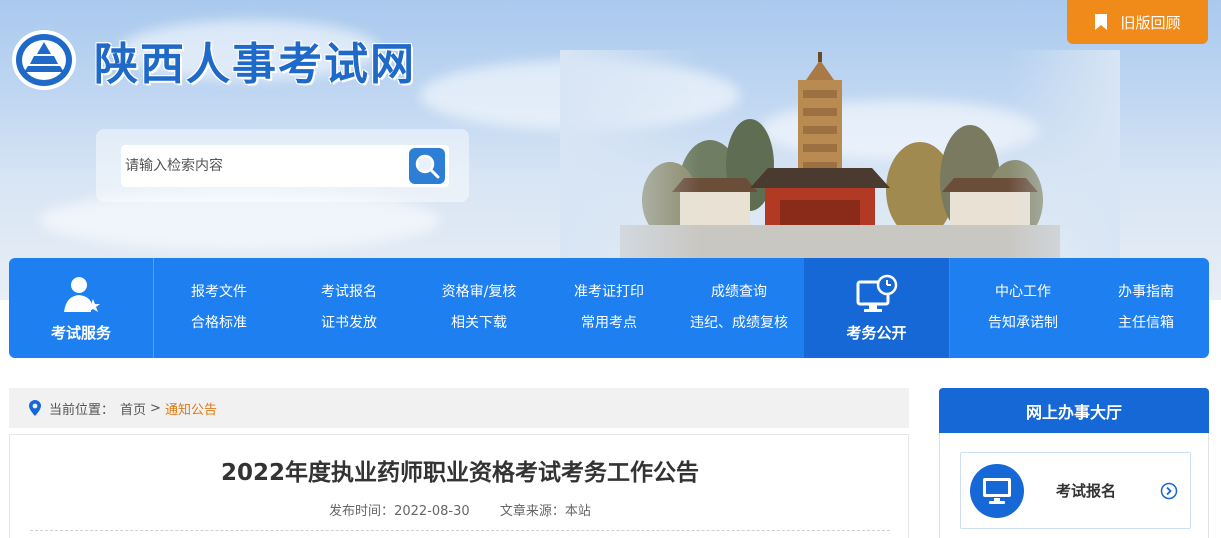 The height and width of the screenshot is (538, 1221). Describe the element at coordinates (876, 332) in the screenshot. I see `exam-public-label: 考务公开` at that location.